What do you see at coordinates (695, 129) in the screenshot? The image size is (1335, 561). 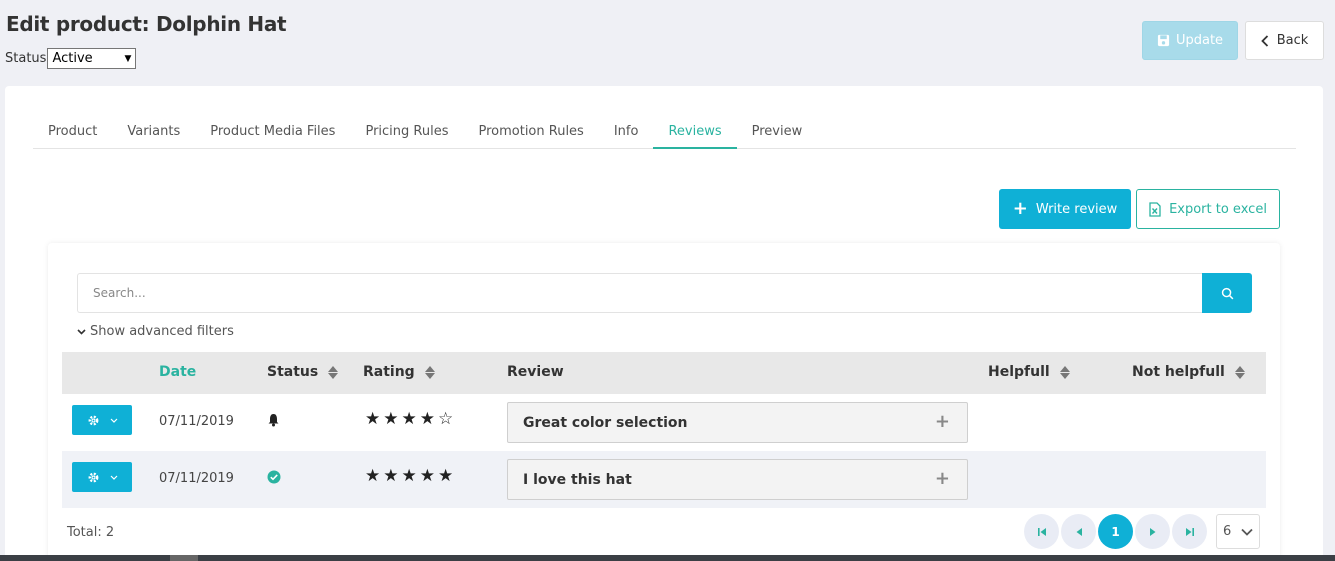 I see `tab-reviews: Reviews` at bounding box center [695, 129].